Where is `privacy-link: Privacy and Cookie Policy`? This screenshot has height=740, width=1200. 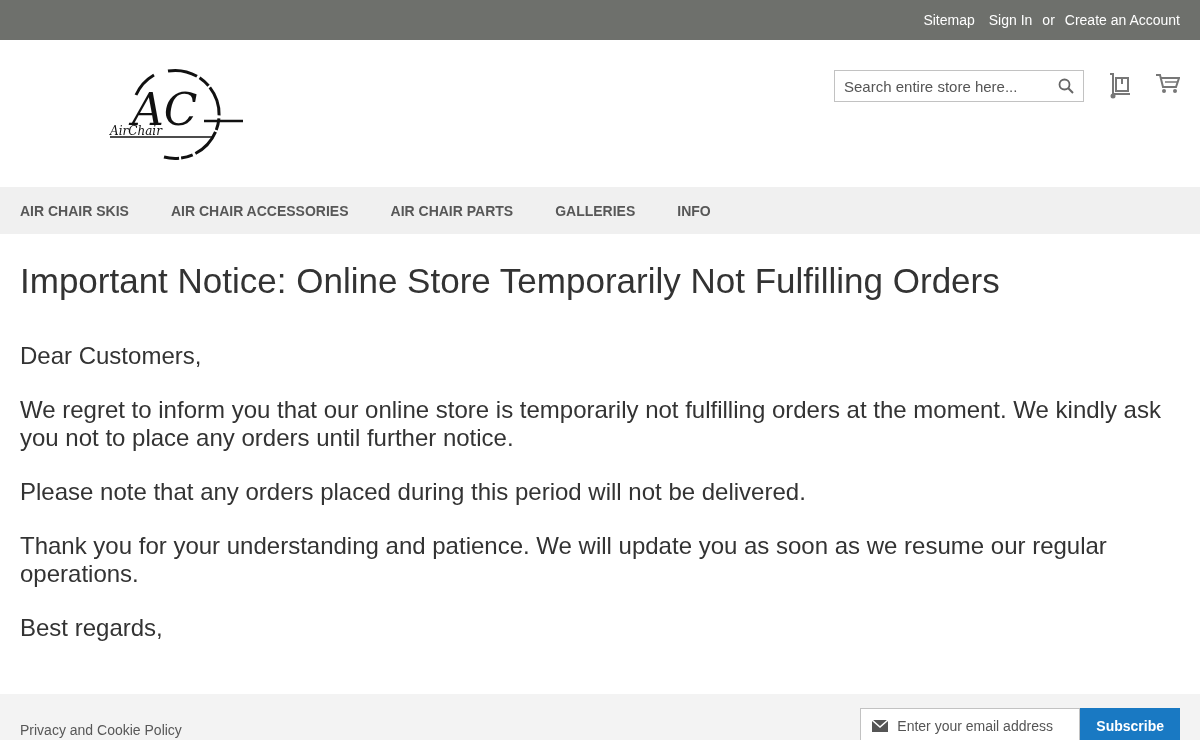
privacy-link: Privacy and Cookie Policy is located at coordinates (101, 730).